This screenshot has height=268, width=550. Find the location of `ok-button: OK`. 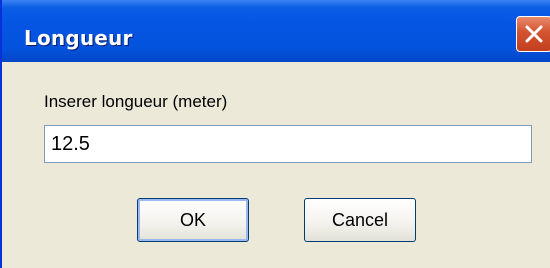

ok-button: OK is located at coordinates (193, 220).